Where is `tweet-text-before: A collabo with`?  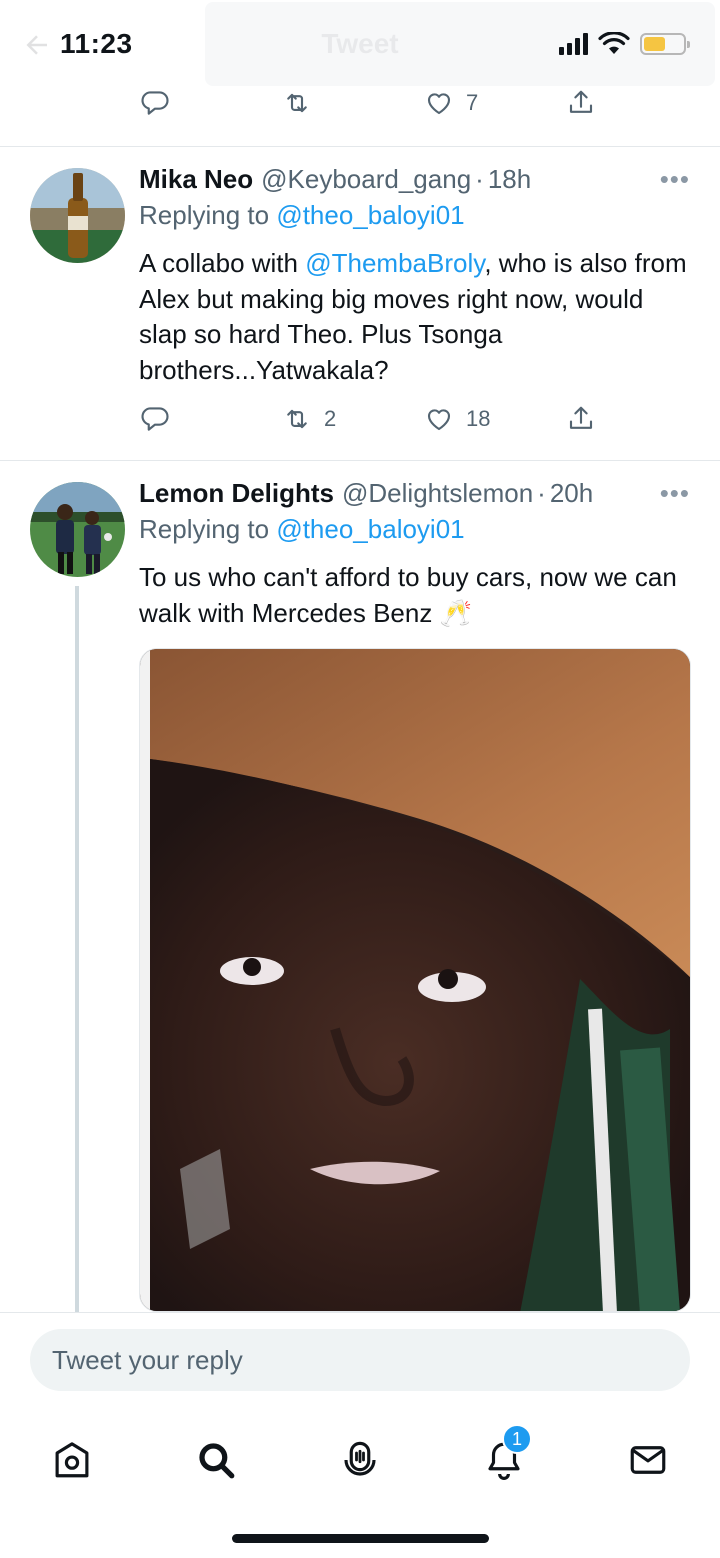
tweet-text-before: A collabo with is located at coordinates (222, 263).